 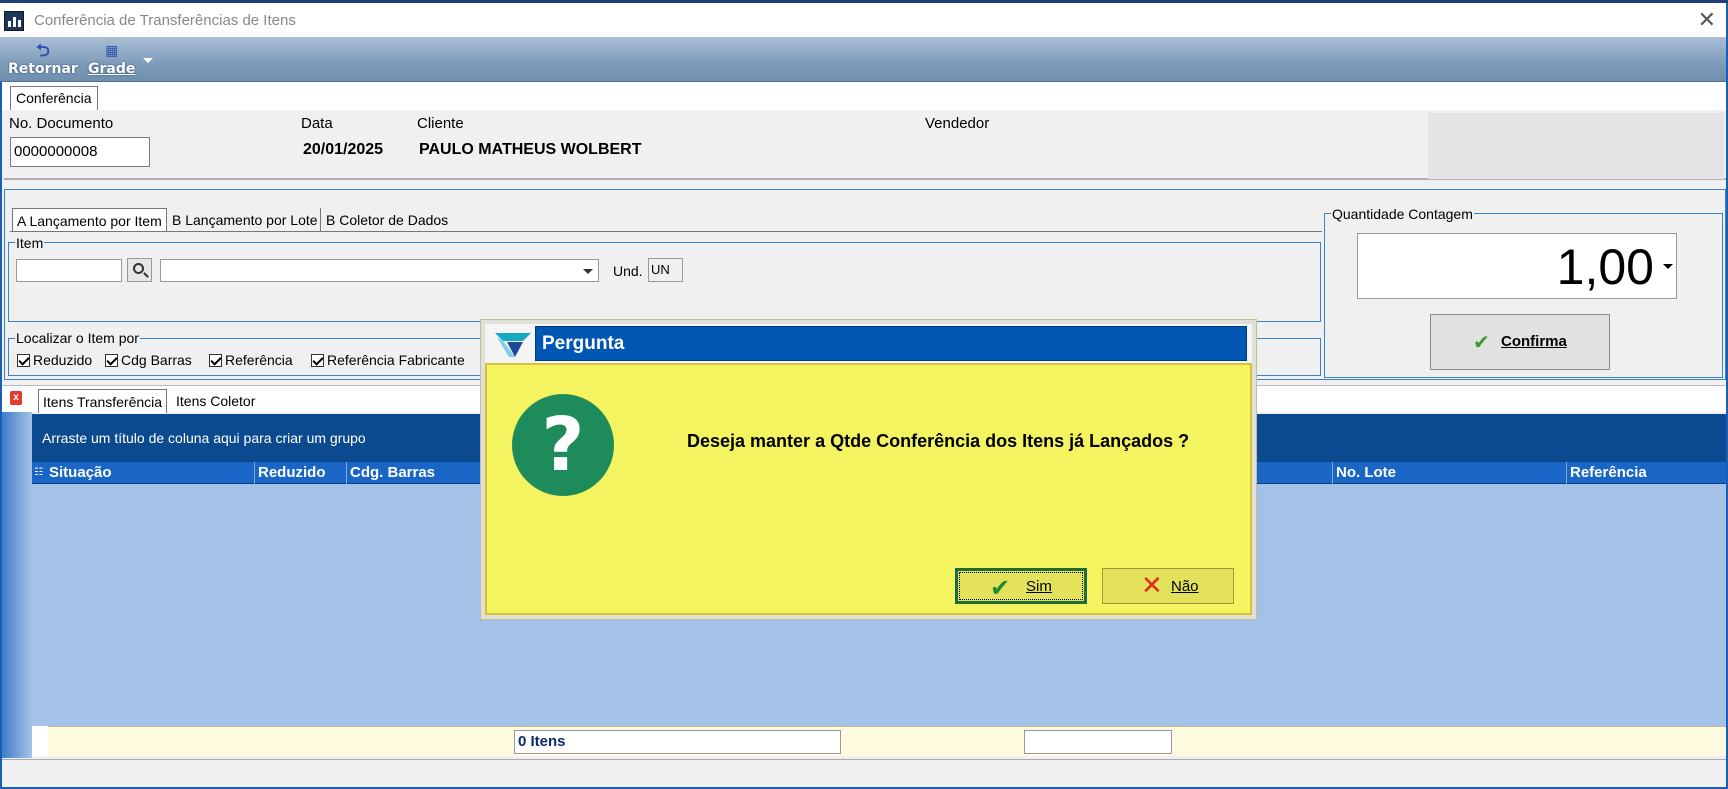 I want to click on tab-launch-by-item-label: A Lançamento por Item, so click(x=89, y=221).